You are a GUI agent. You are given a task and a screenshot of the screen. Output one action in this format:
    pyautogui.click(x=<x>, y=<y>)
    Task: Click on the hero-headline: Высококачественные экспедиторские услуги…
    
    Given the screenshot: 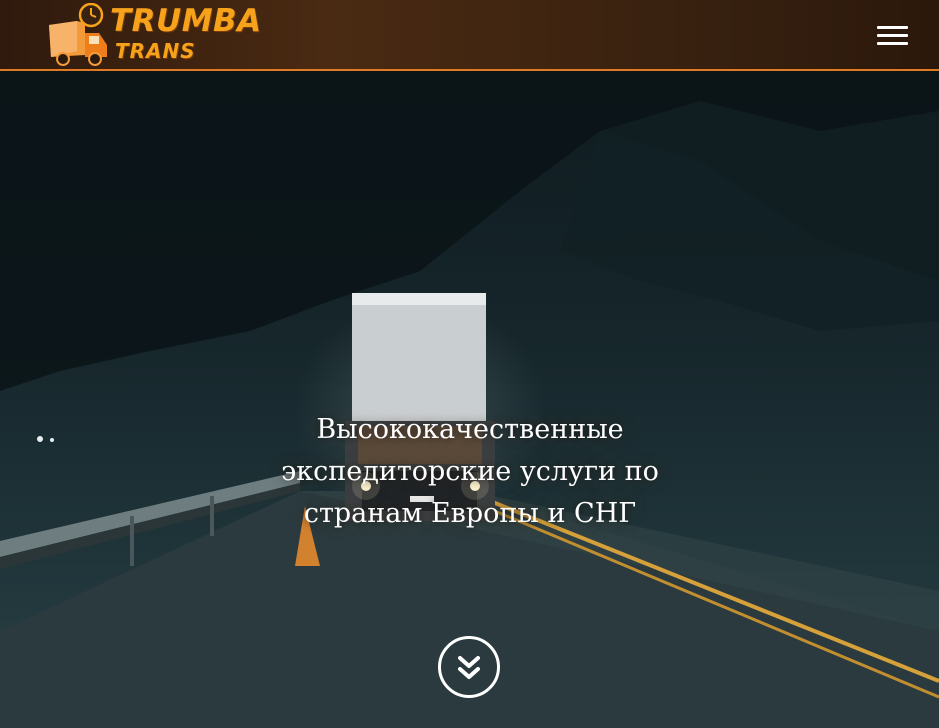 What is the action you would take?
    pyautogui.click(x=470, y=471)
    